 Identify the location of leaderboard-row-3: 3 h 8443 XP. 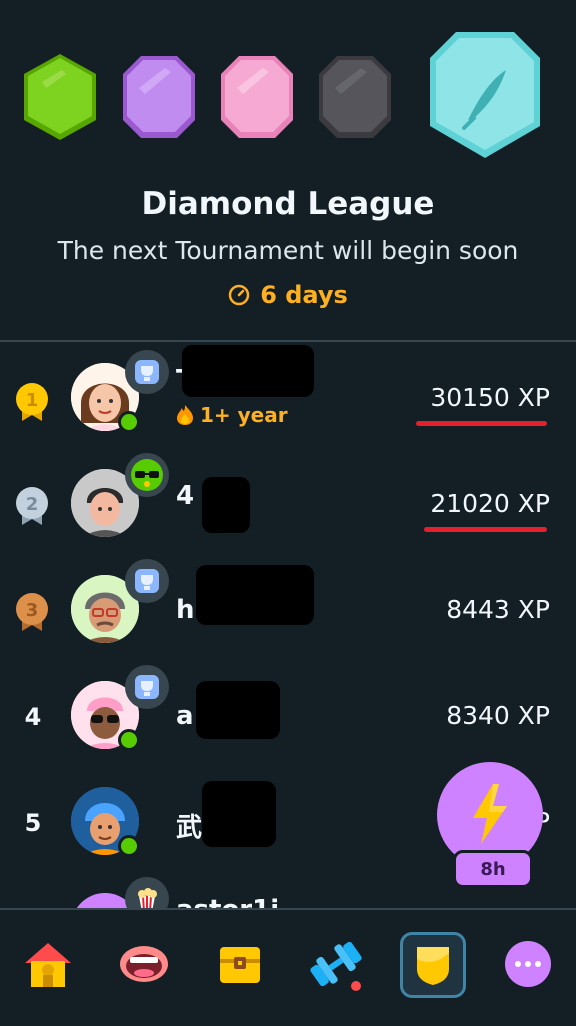
(288, 610).